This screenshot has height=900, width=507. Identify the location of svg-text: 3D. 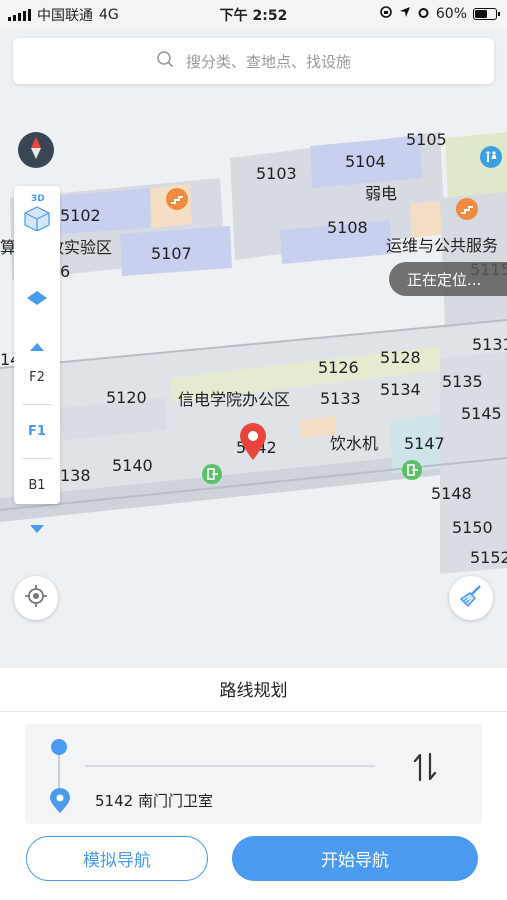
(38, 199).